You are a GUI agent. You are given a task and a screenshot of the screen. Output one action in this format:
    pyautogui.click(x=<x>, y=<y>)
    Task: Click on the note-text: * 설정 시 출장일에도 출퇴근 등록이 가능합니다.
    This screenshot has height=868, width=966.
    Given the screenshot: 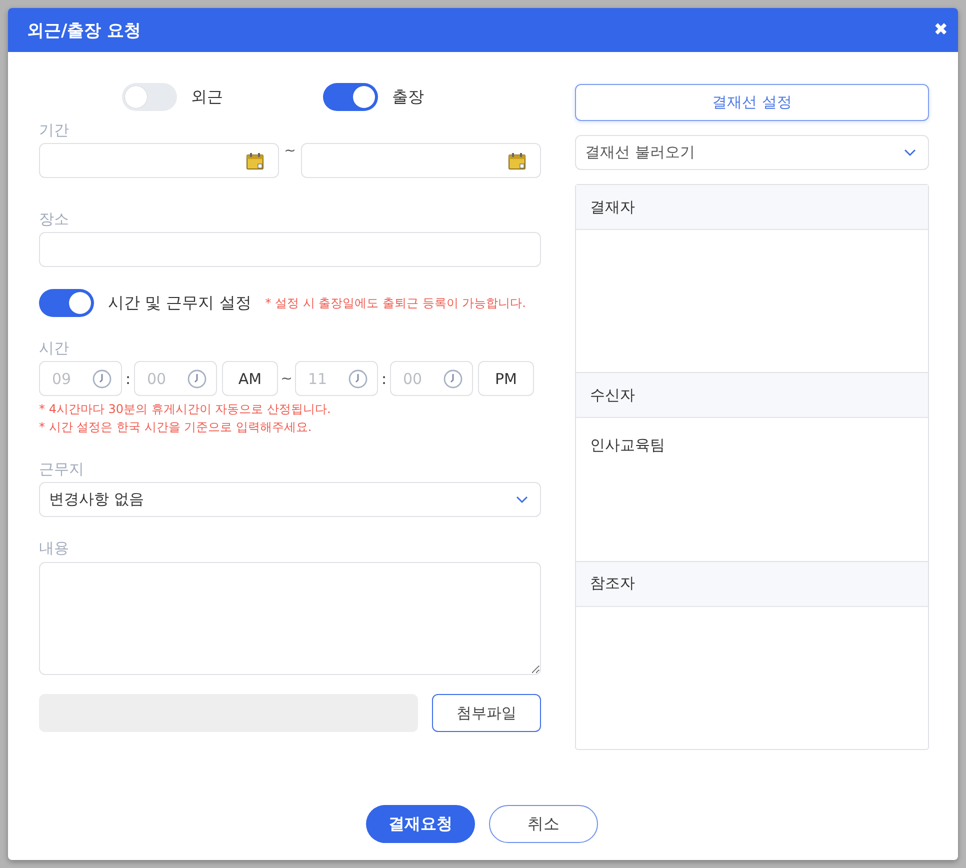 What is the action you would take?
    pyautogui.click(x=395, y=303)
    